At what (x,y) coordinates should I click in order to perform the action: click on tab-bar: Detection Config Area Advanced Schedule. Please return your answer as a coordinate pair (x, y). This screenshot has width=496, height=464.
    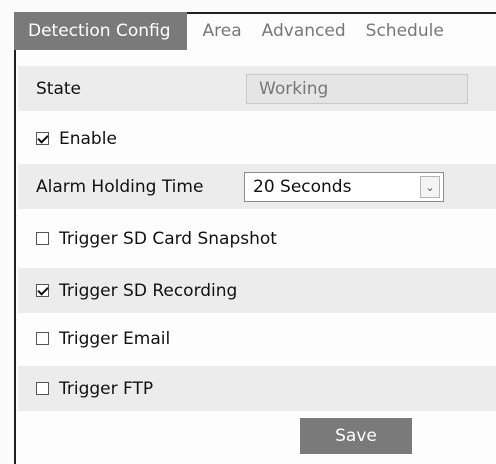
    Looking at the image, I should click on (234, 31).